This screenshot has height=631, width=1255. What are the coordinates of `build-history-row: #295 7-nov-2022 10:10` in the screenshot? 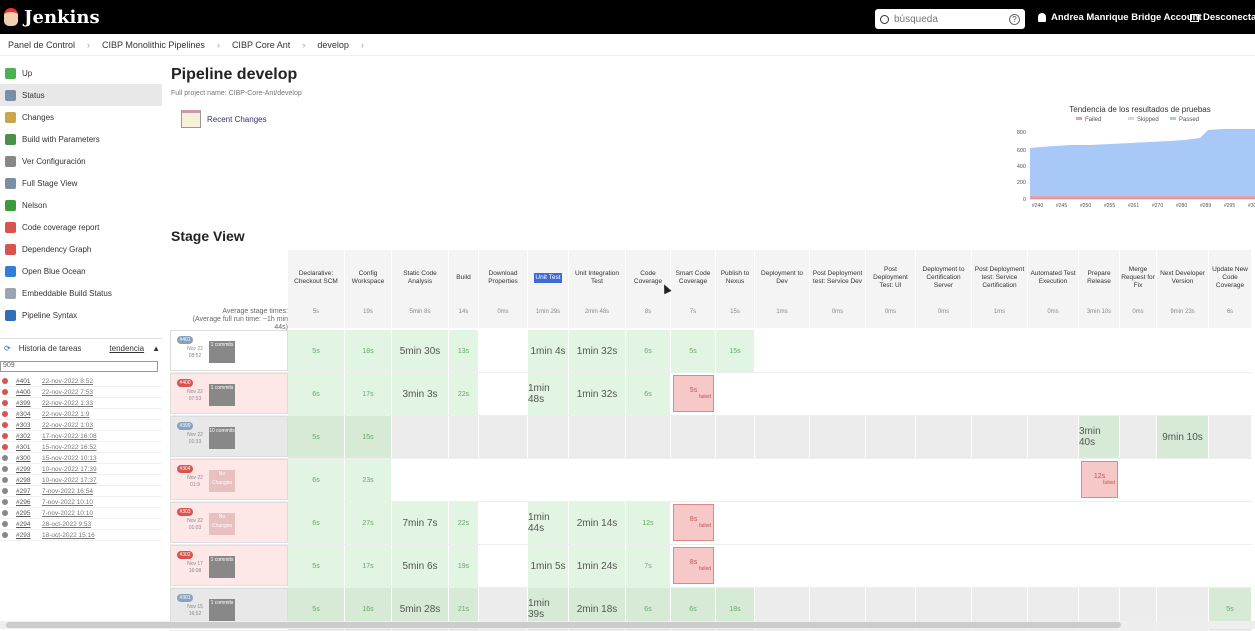 It's located at (81, 513).